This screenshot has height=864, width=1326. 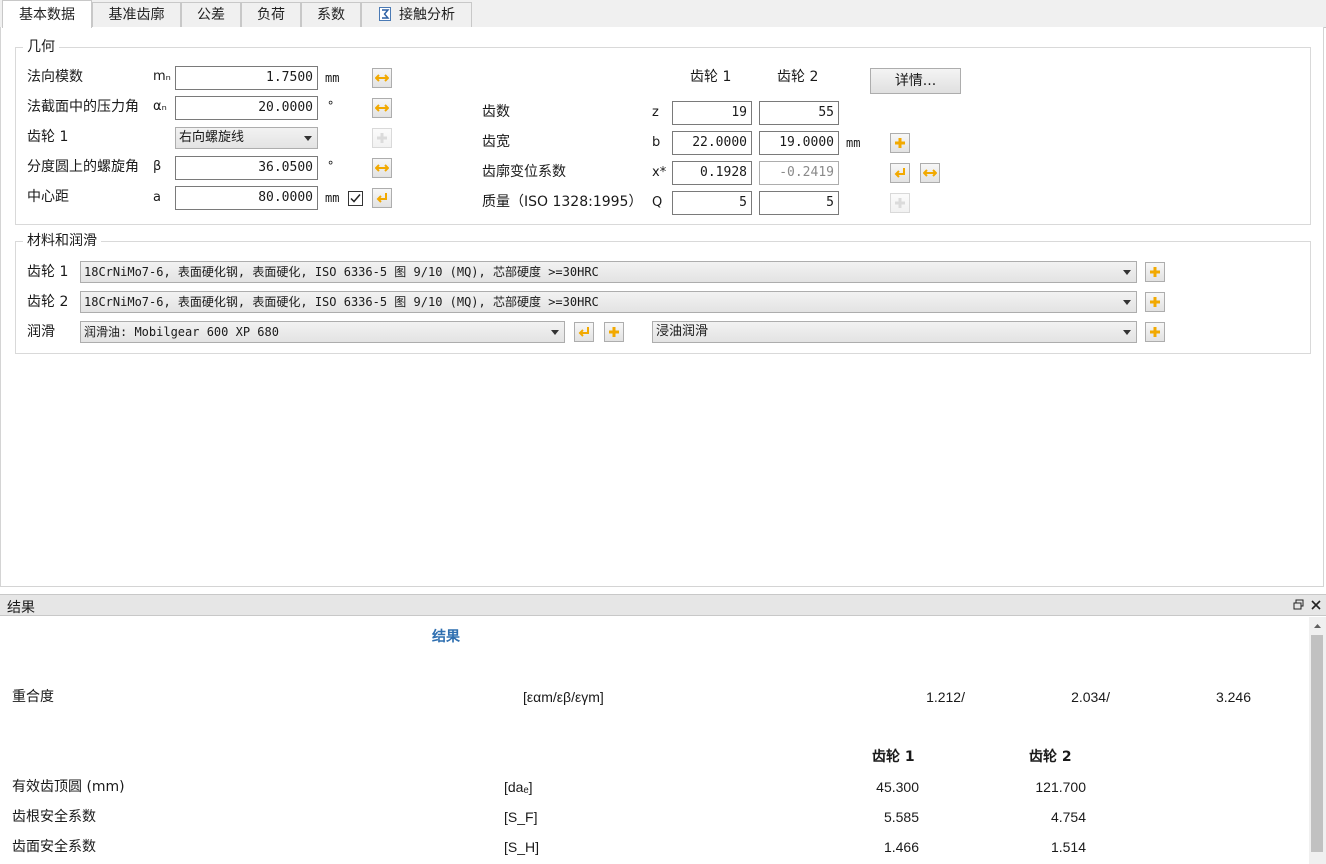 I want to click on lubrication-type-add-button, so click(x=1155, y=332).